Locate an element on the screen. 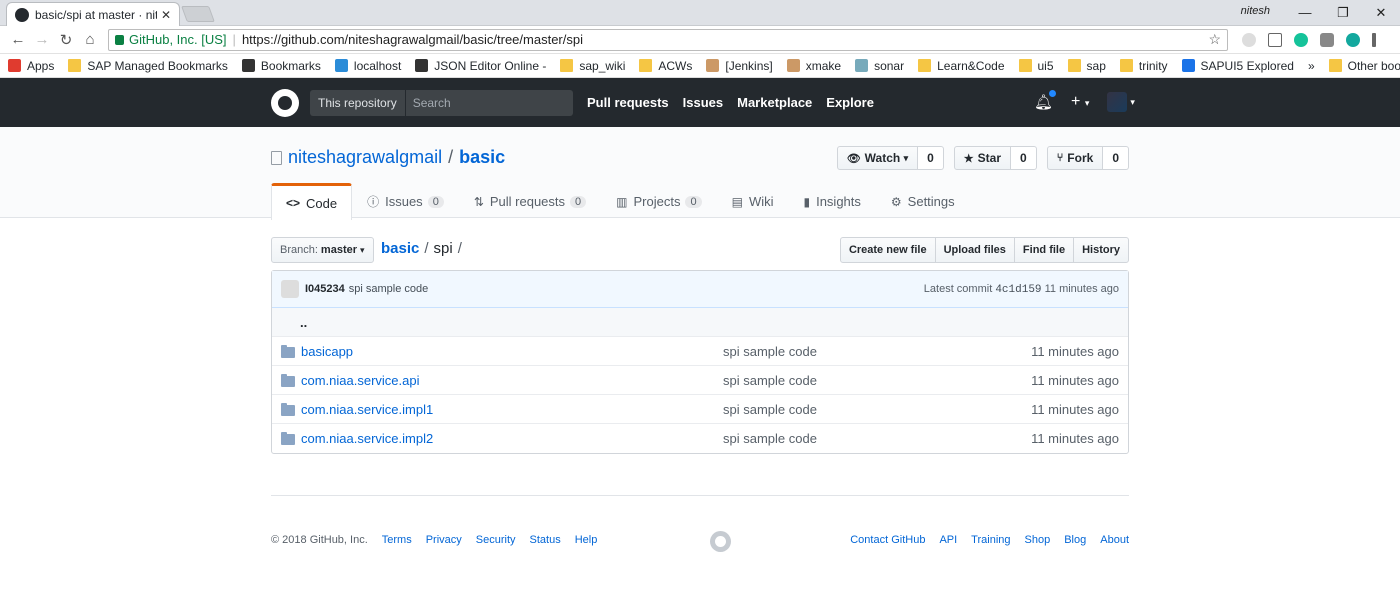 This screenshot has width=1400, height=598. new-tab-button is located at coordinates (198, 14).